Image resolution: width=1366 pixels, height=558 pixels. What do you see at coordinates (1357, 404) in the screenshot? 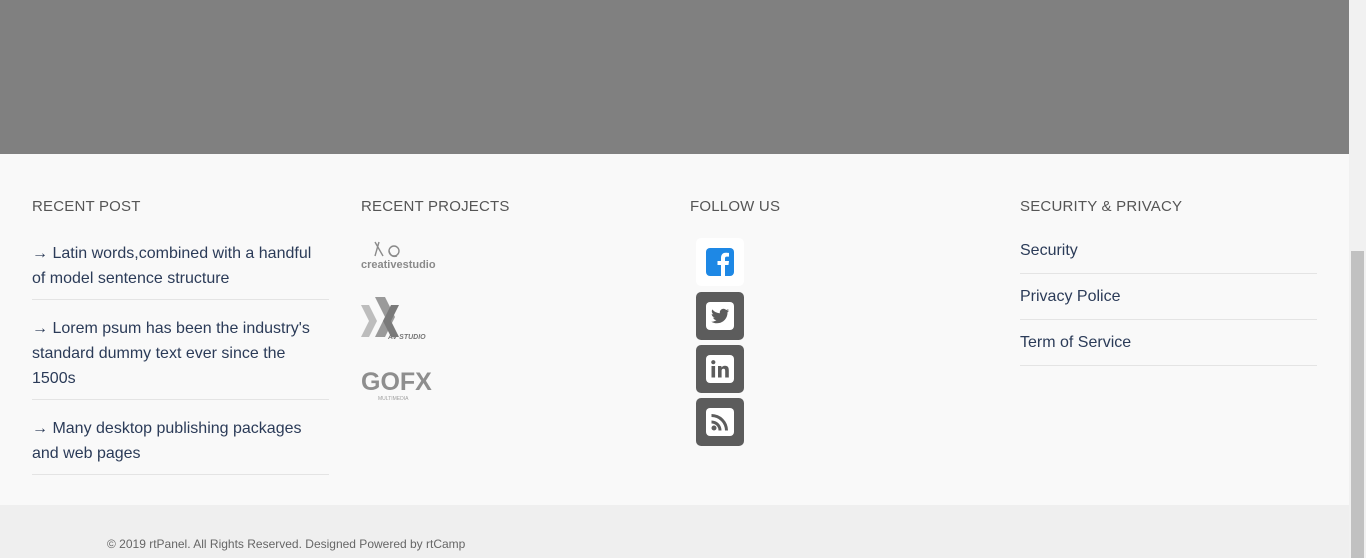
I see `scrollbar-thumb` at bounding box center [1357, 404].